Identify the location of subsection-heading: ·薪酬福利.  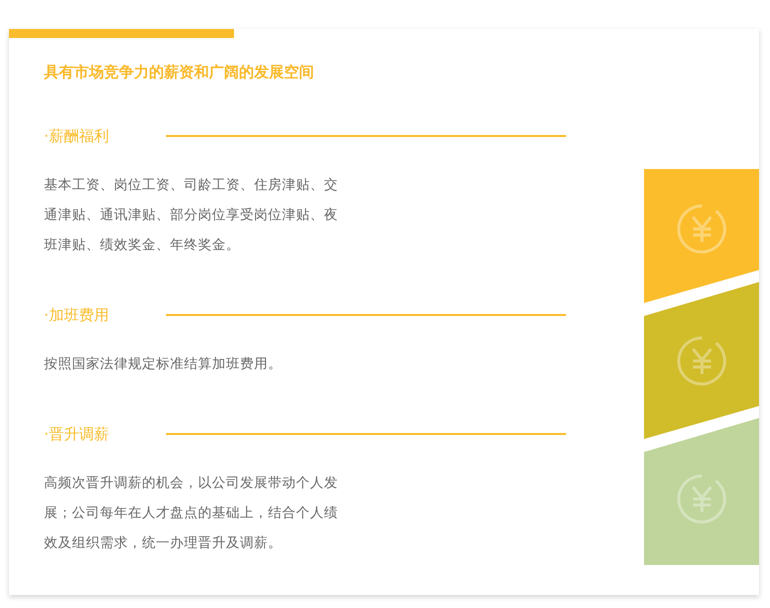
(77, 136).